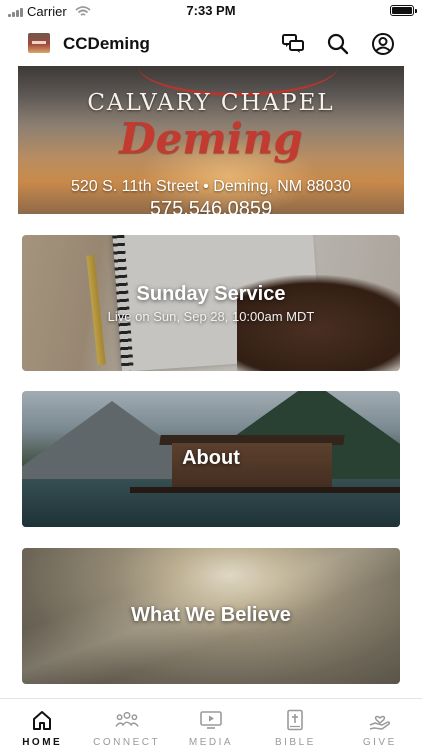 The height and width of the screenshot is (750, 422). What do you see at coordinates (211, 294) in the screenshot?
I see `card-title: Sunday Service` at bounding box center [211, 294].